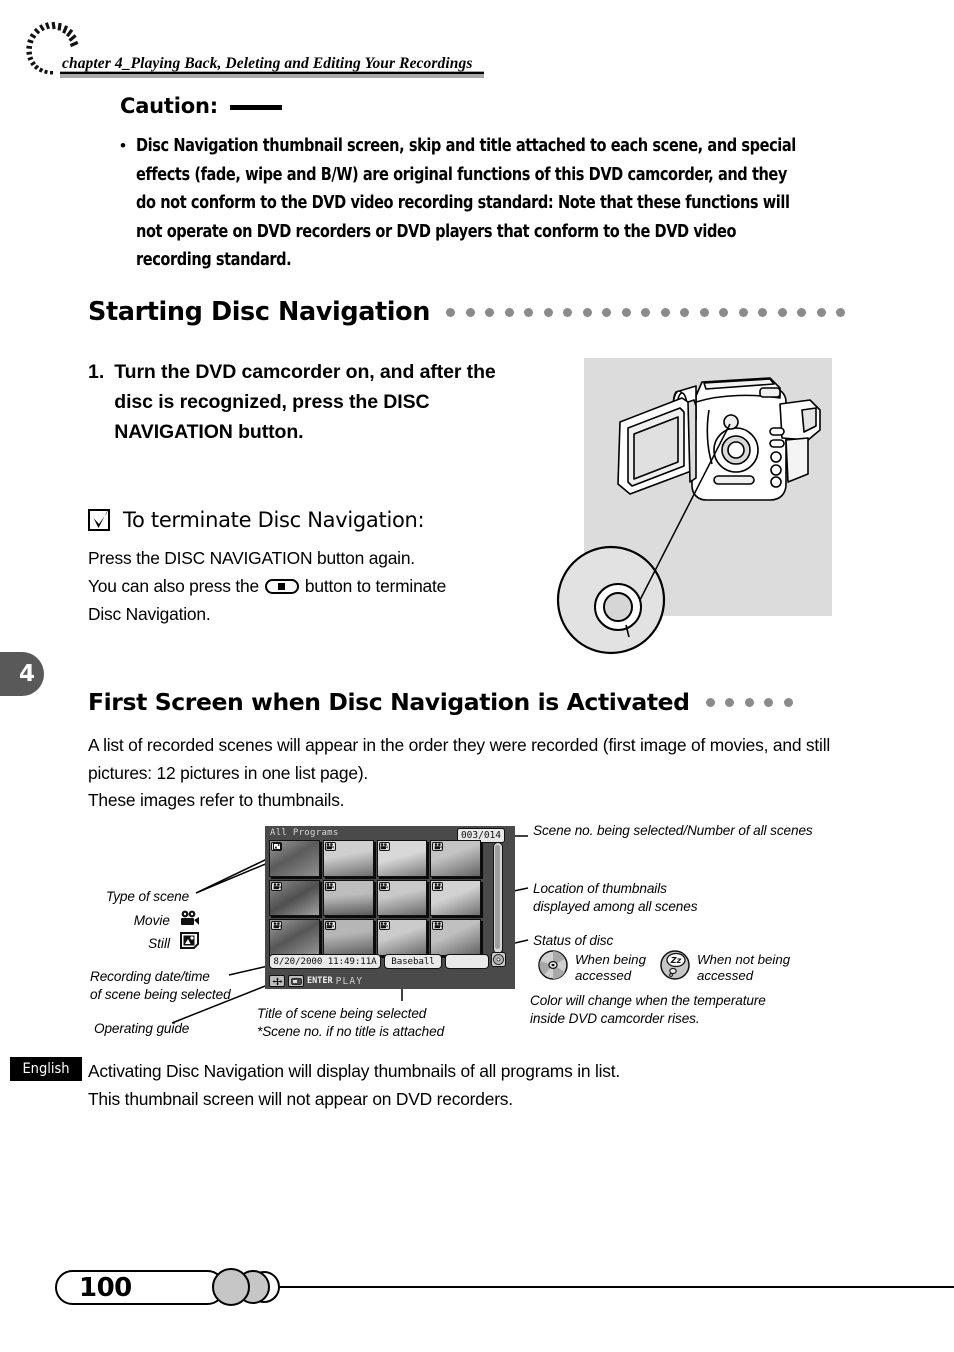 This screenshot has height=1352, width=954. Describe the element at coordinates (251, 558) in the screenshot. I see `terminate-line-1: Press the DISC NAVIGATION button again.` at that location.